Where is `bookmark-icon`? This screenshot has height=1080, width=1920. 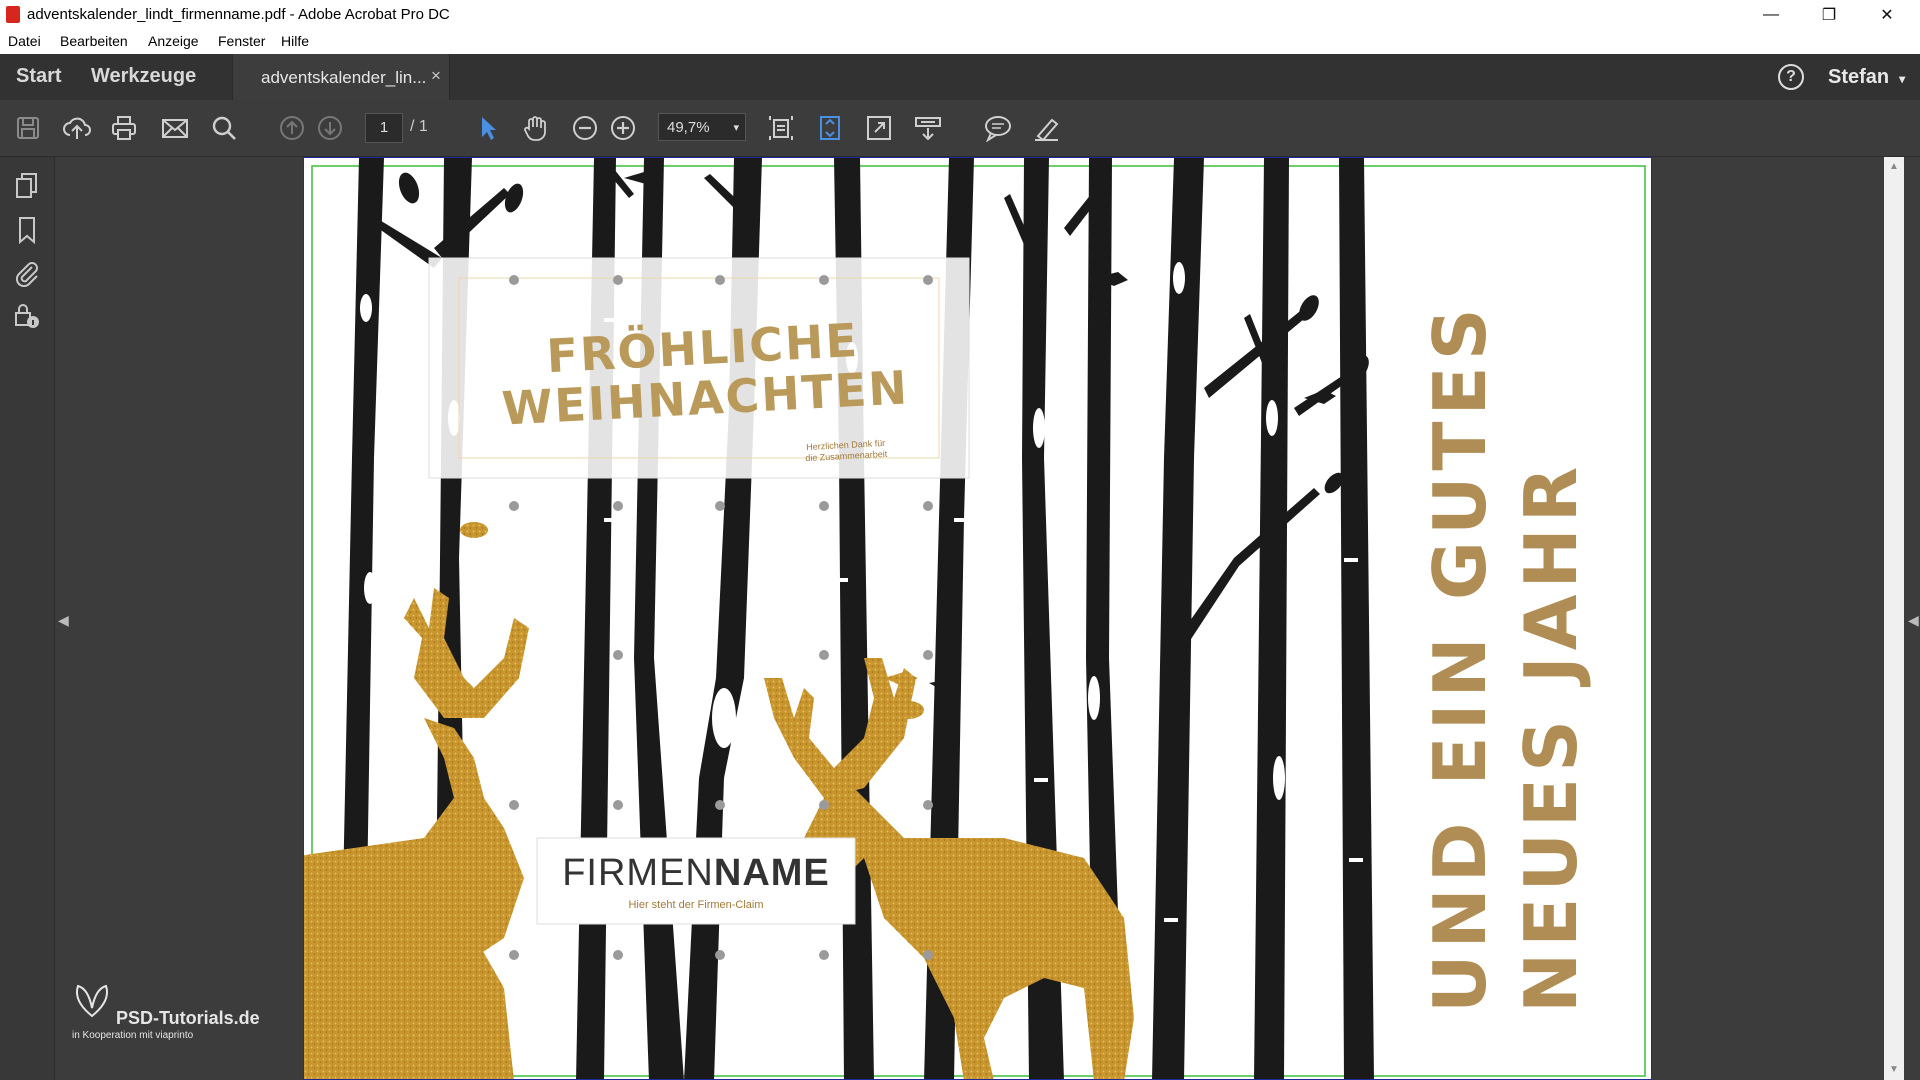 bookmark-icon is located at coordinates (27, 230).